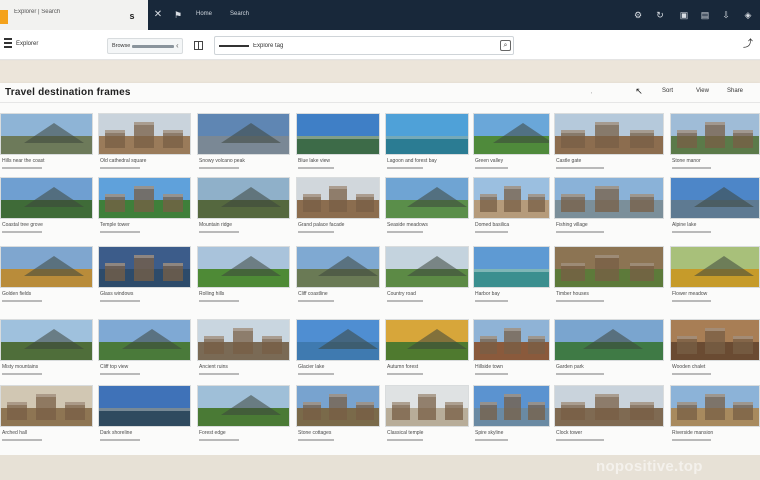 The image size is (760, 480). I want to click on download-icon: ⇩, so click(726, 15).